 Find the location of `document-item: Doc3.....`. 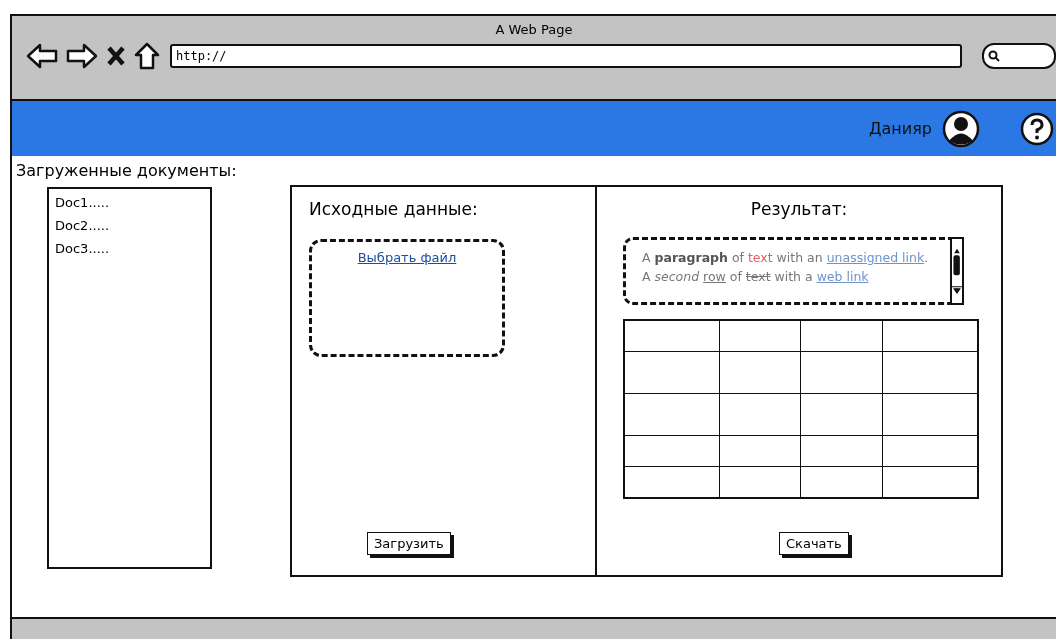

document-item: Doc3..... is located at coordinates (82, 248).